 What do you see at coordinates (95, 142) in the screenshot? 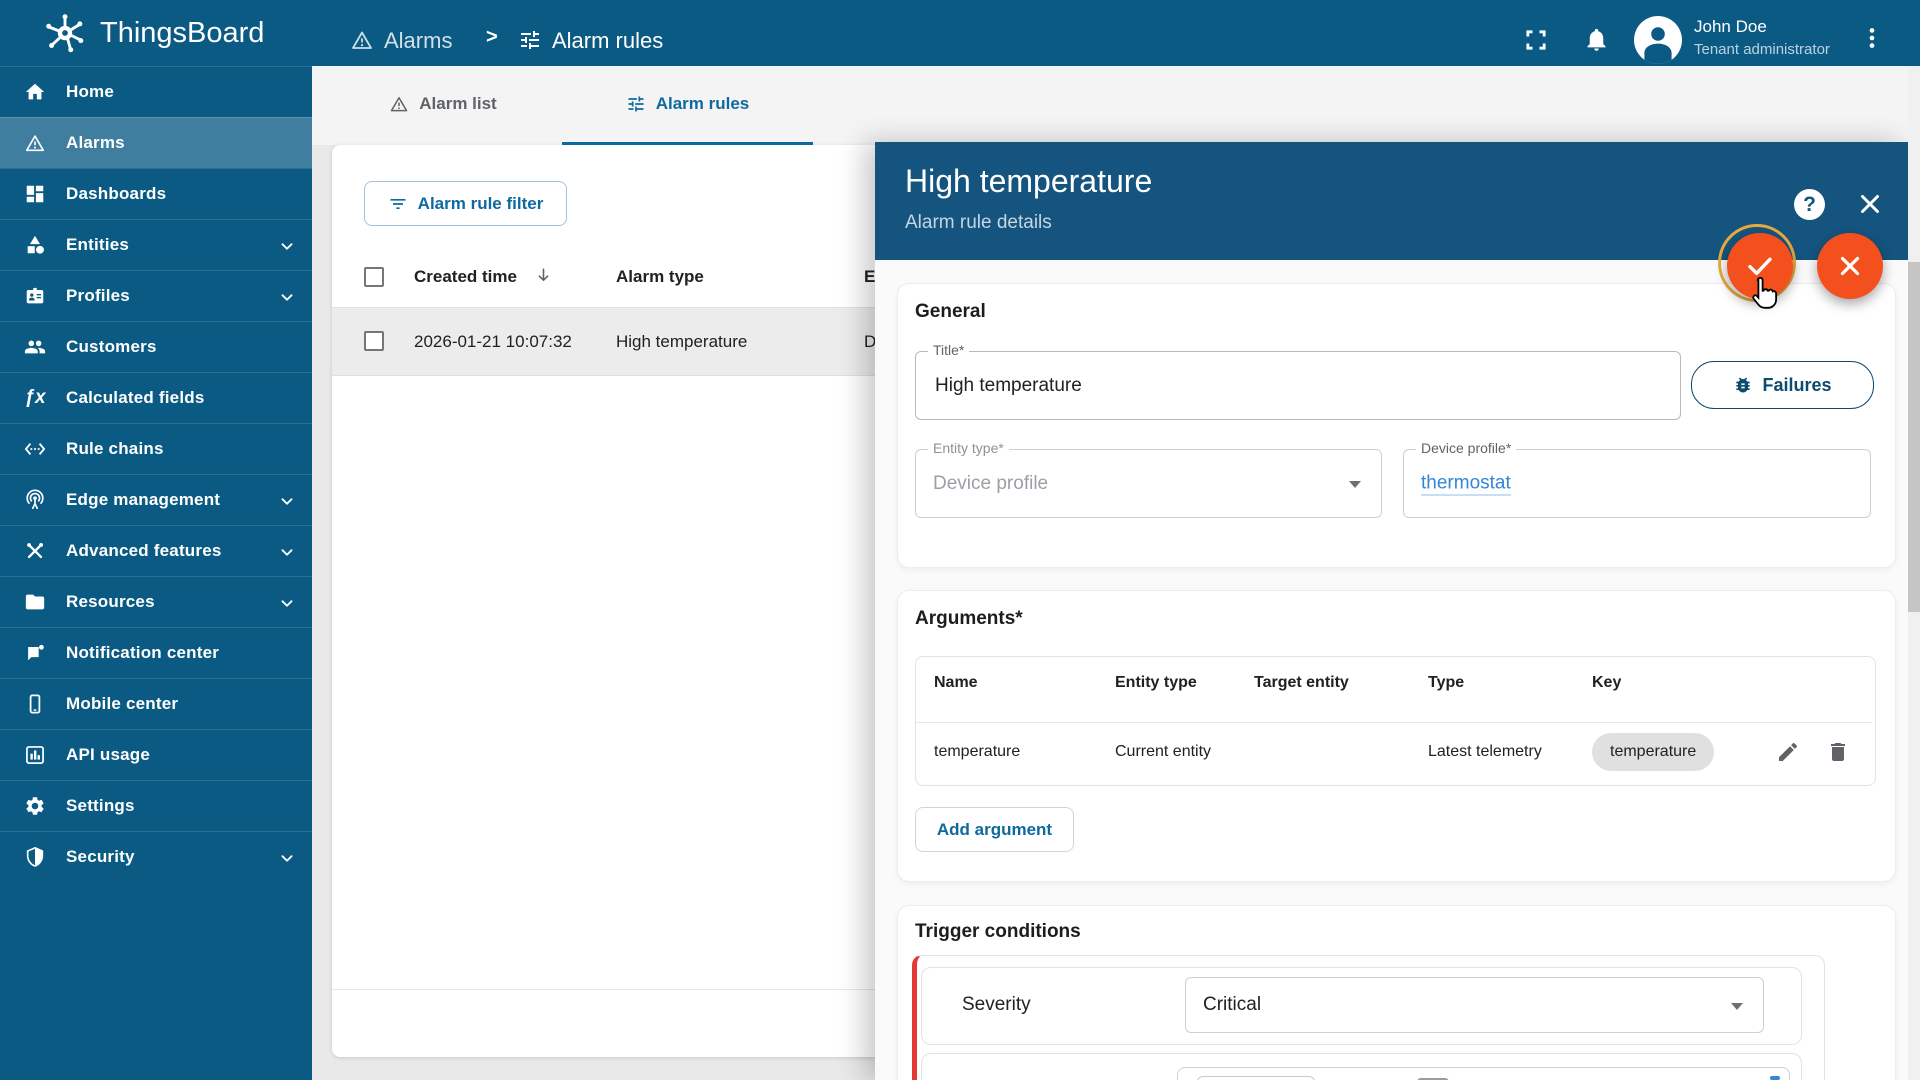
I see `sidebar-item-label: Alarms` at bounding box center [95, 142].